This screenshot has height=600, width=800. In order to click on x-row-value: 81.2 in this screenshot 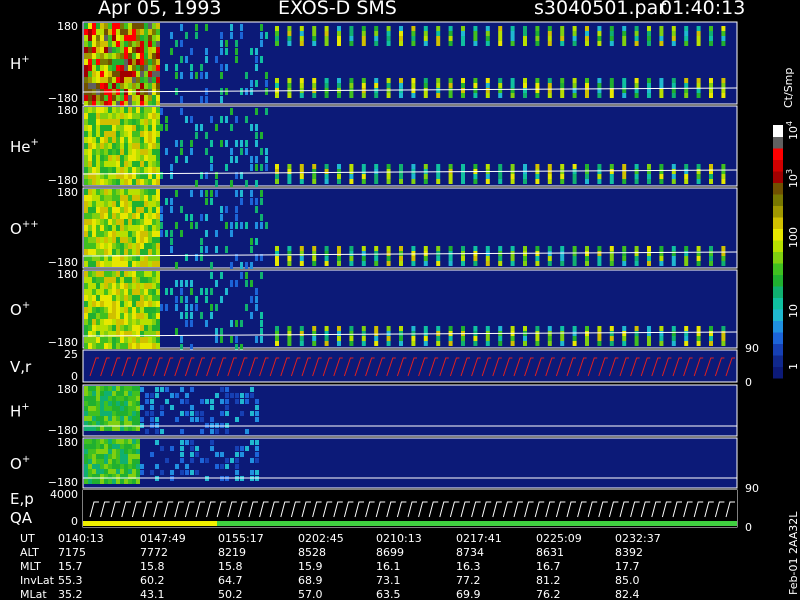, I will do `click(548, 580)`.